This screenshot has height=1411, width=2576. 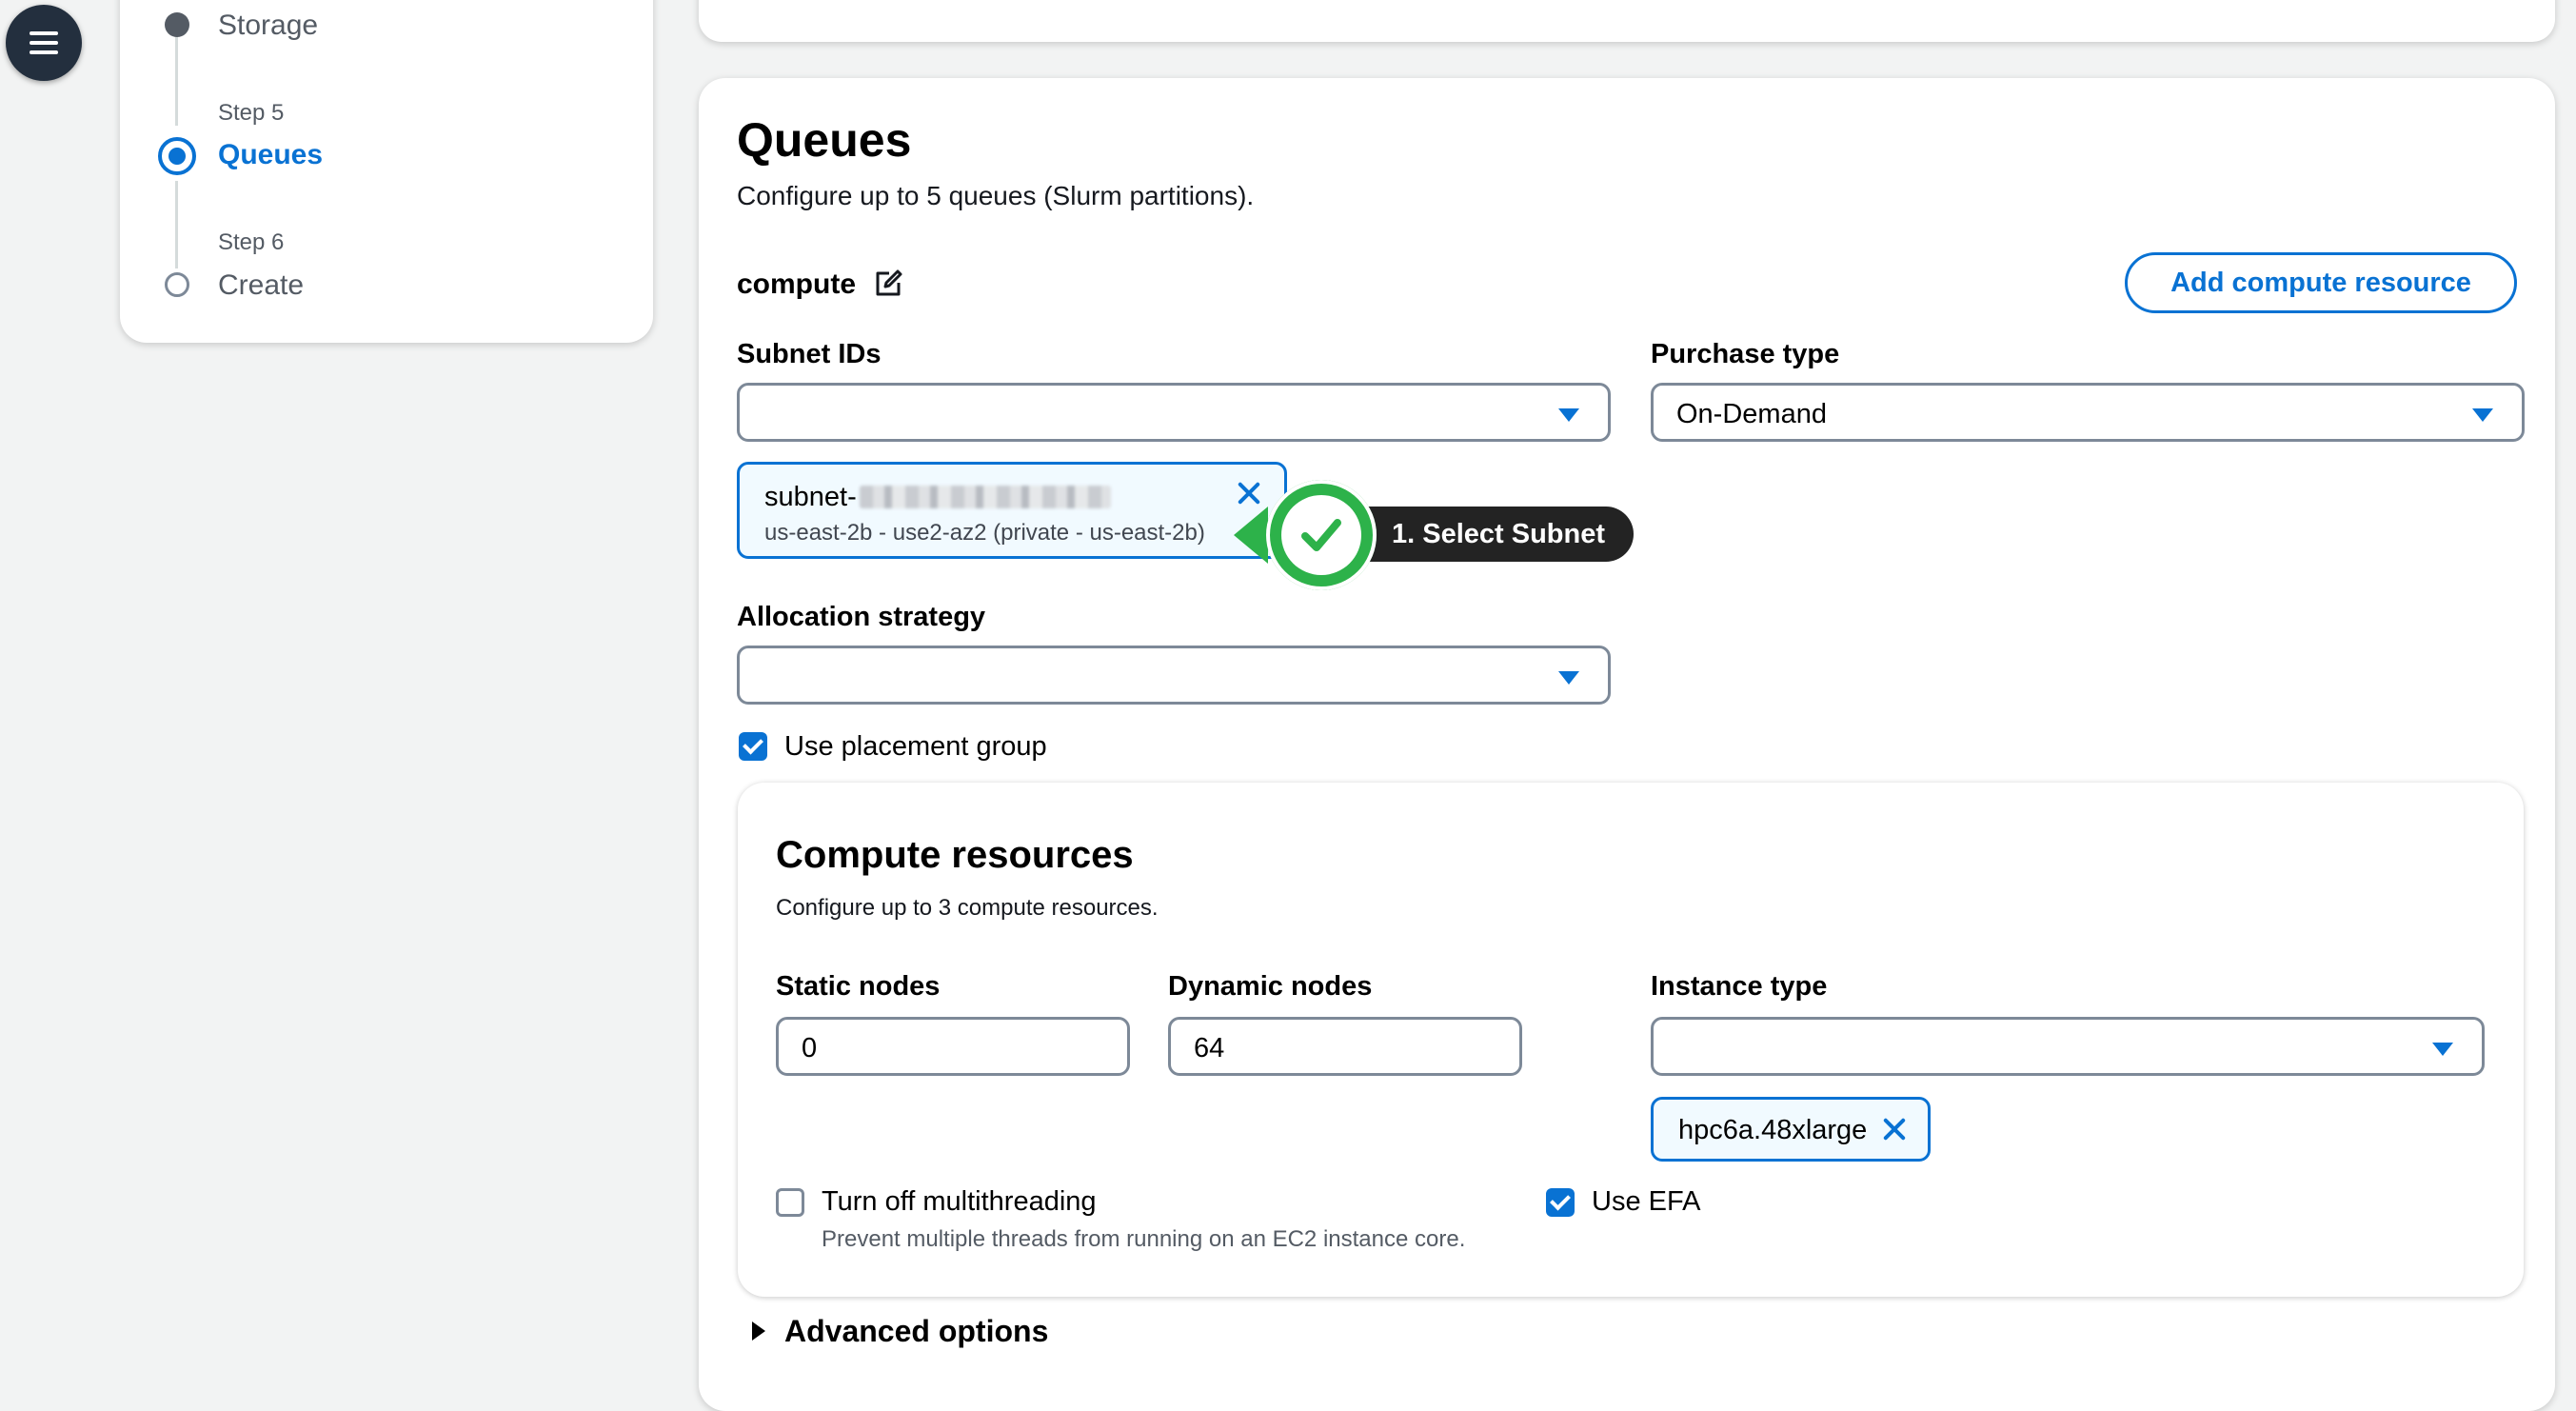 I want to click on static-nodes-input: 0, so click(x=953, y=1046).